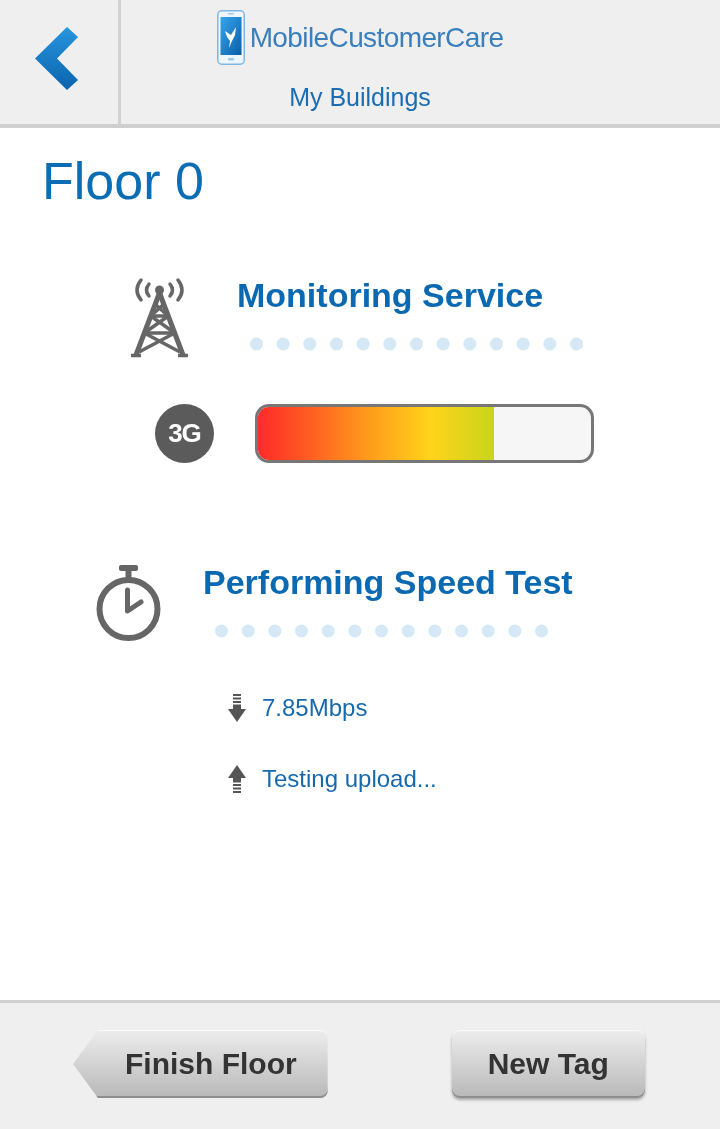 The width and height of the screenshot is (720, 1129). I want to click on finish-floor-button: Finish Floor, so click(200, 1064).